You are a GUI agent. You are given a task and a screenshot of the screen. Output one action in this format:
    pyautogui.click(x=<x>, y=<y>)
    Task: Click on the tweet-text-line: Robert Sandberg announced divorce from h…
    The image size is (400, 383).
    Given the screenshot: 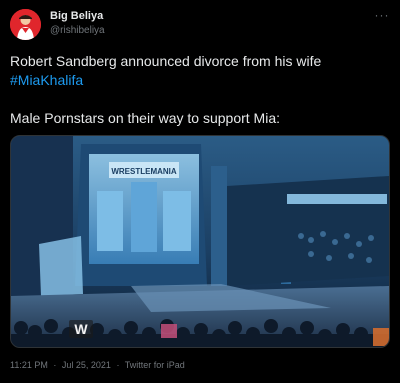 What is the action you would take?
    pyautogui.click(x=166, y=61)
    